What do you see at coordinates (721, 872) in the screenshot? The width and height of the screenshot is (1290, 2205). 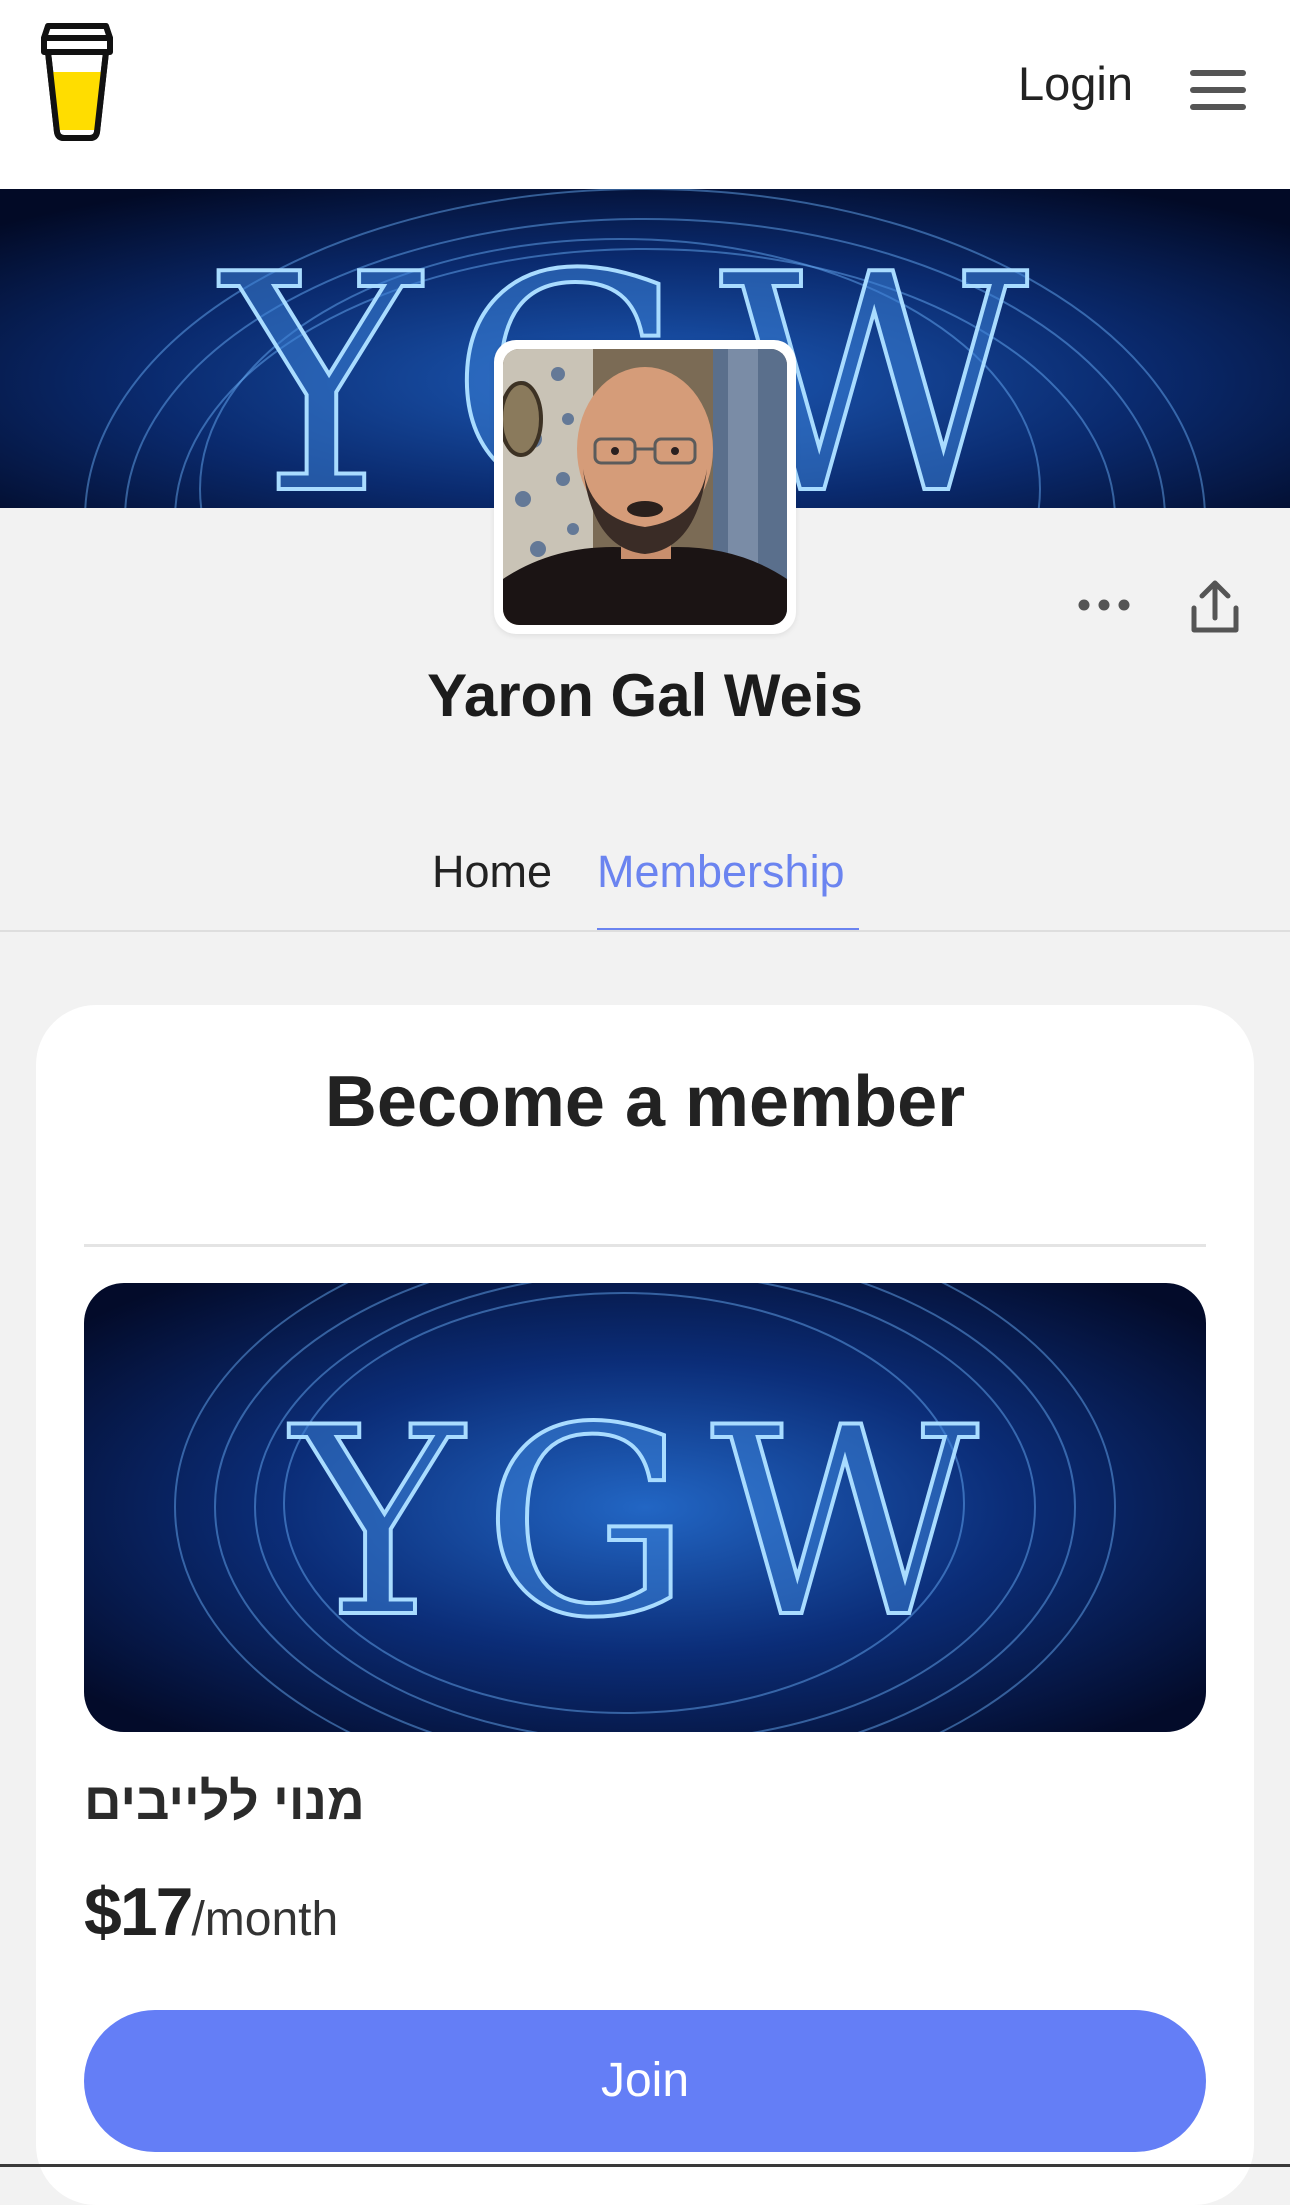 I see `tab-membership: Membership` at bounding box center [721, 872].